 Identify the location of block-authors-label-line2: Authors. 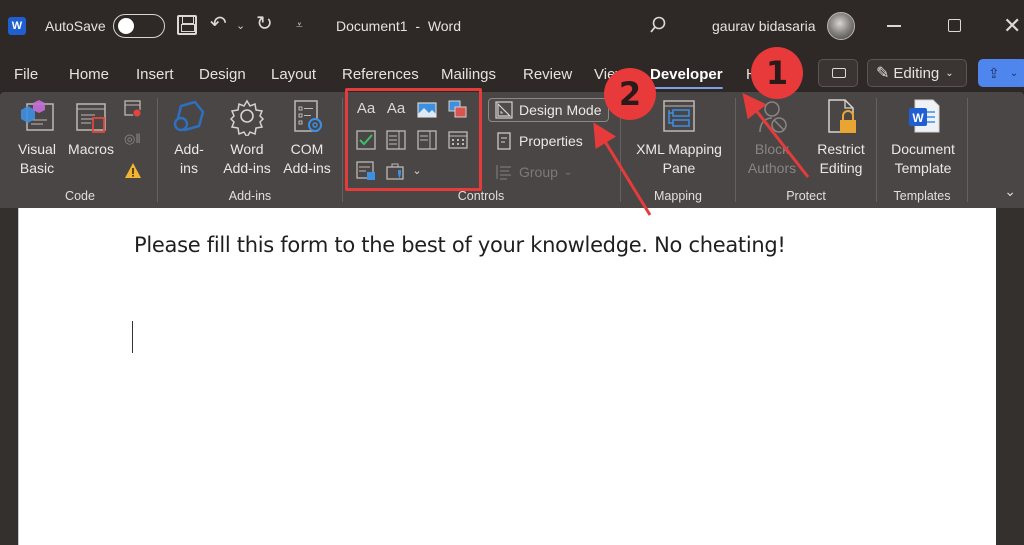
(772, 168).